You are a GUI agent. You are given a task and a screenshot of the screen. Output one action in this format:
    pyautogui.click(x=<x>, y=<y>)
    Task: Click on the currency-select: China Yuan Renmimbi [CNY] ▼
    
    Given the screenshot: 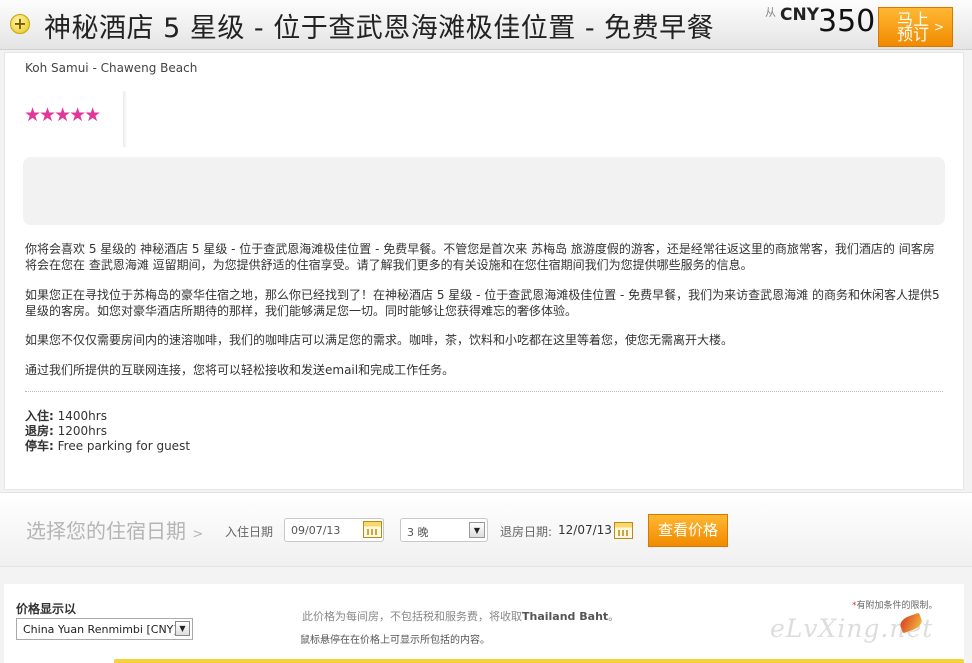 What is the action you would take?
    pyautogui.click(x=104, y=629)
    